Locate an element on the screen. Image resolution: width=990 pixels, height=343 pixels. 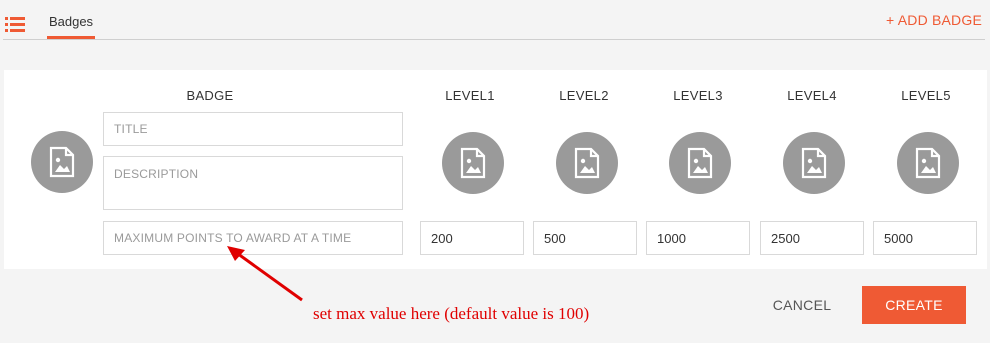
description-input is located at coordinates (253, 183).